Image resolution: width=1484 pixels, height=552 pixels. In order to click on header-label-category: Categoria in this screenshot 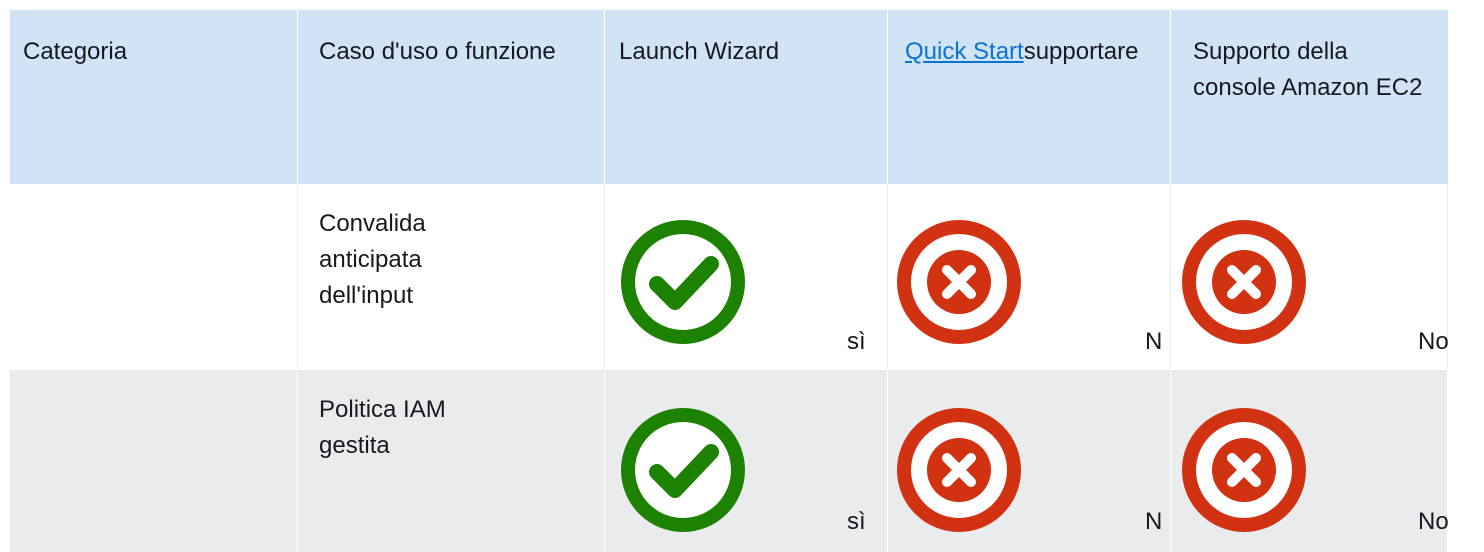, I will do `click(75, 51)`.